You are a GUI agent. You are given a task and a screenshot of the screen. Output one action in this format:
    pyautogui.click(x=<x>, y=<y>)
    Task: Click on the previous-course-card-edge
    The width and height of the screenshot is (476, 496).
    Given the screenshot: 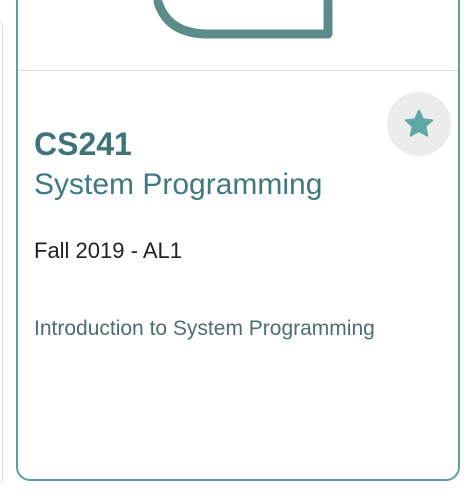 What is the action you would take?
    pyautogui.click(x=1, y=253)
    